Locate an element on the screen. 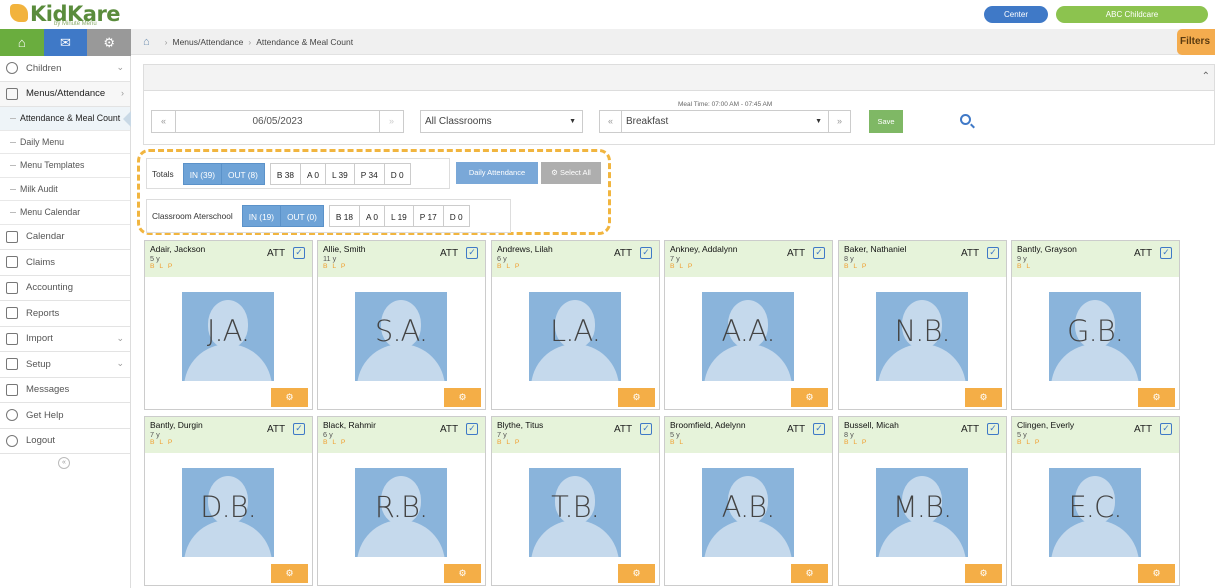 This screenshot has width=1215, height=588. collapse-sidebar-icon: « is located at coordinates (64, 463).